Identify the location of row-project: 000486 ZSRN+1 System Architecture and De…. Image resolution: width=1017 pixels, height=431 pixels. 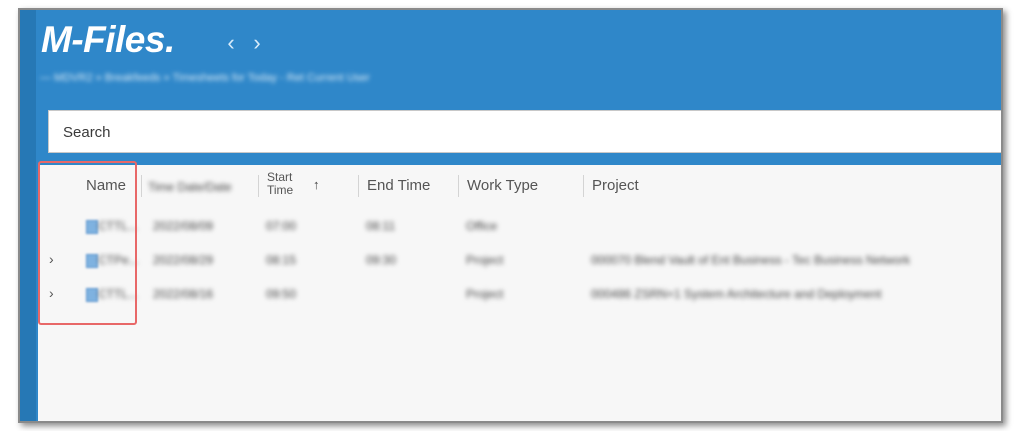
(736, 294).